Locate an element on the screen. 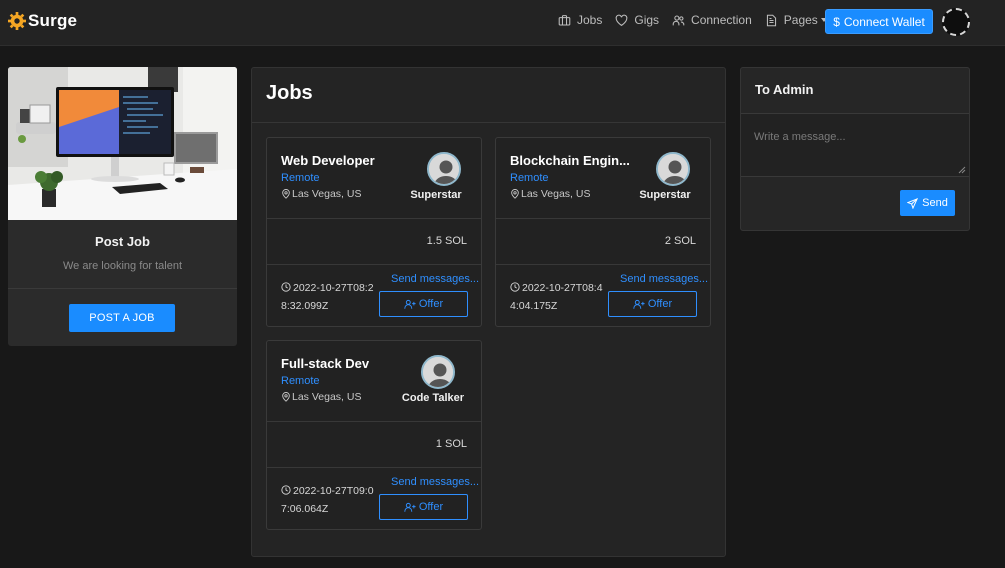  jobs-title: Jobs is located at coordinates (289, 93).